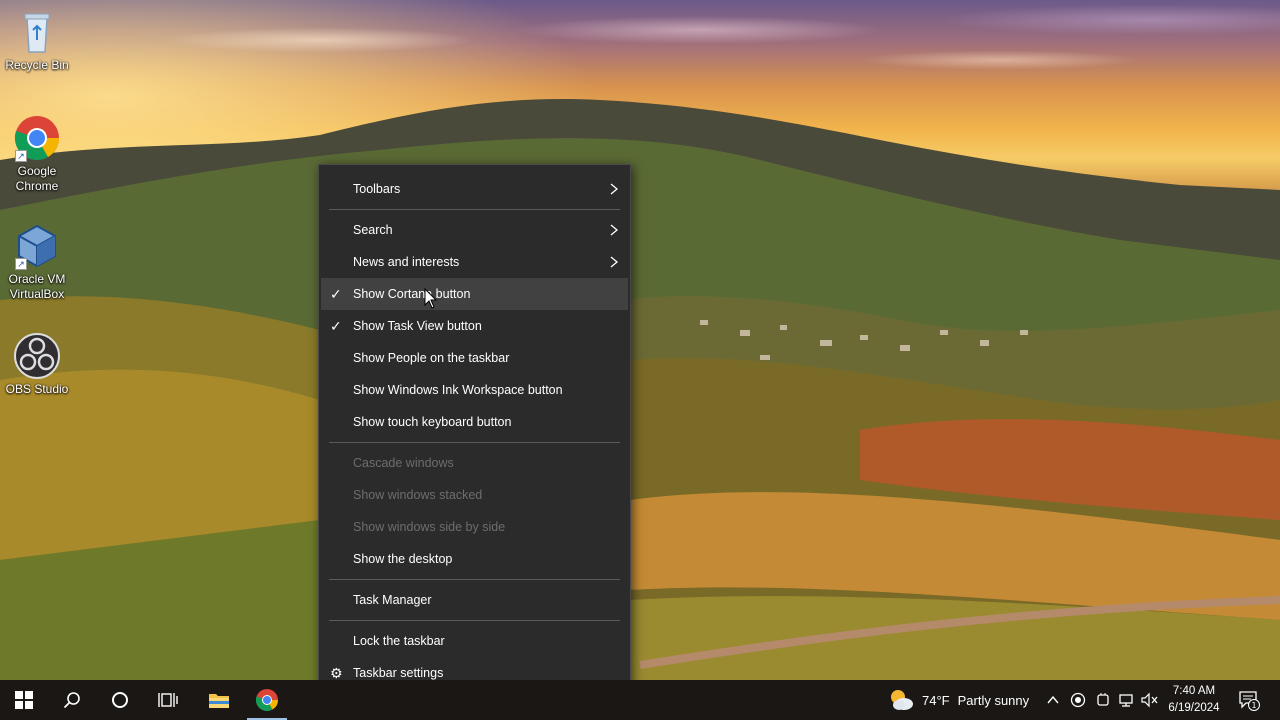 The width and height of the screenshot is (1280, 720). I want to click on menu-item-show-windows-stacked: Show windows stacked, so click(474, 495).